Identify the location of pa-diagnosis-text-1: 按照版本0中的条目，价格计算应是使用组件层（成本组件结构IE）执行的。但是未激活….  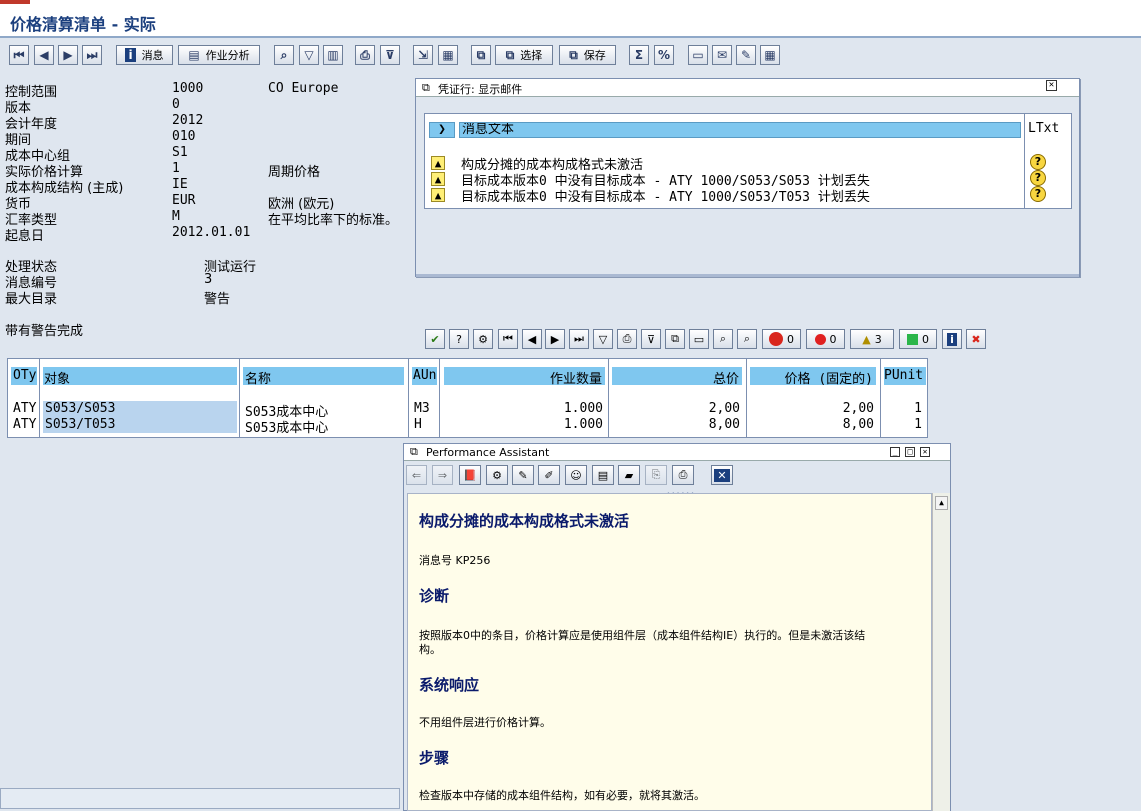
(642, 635).